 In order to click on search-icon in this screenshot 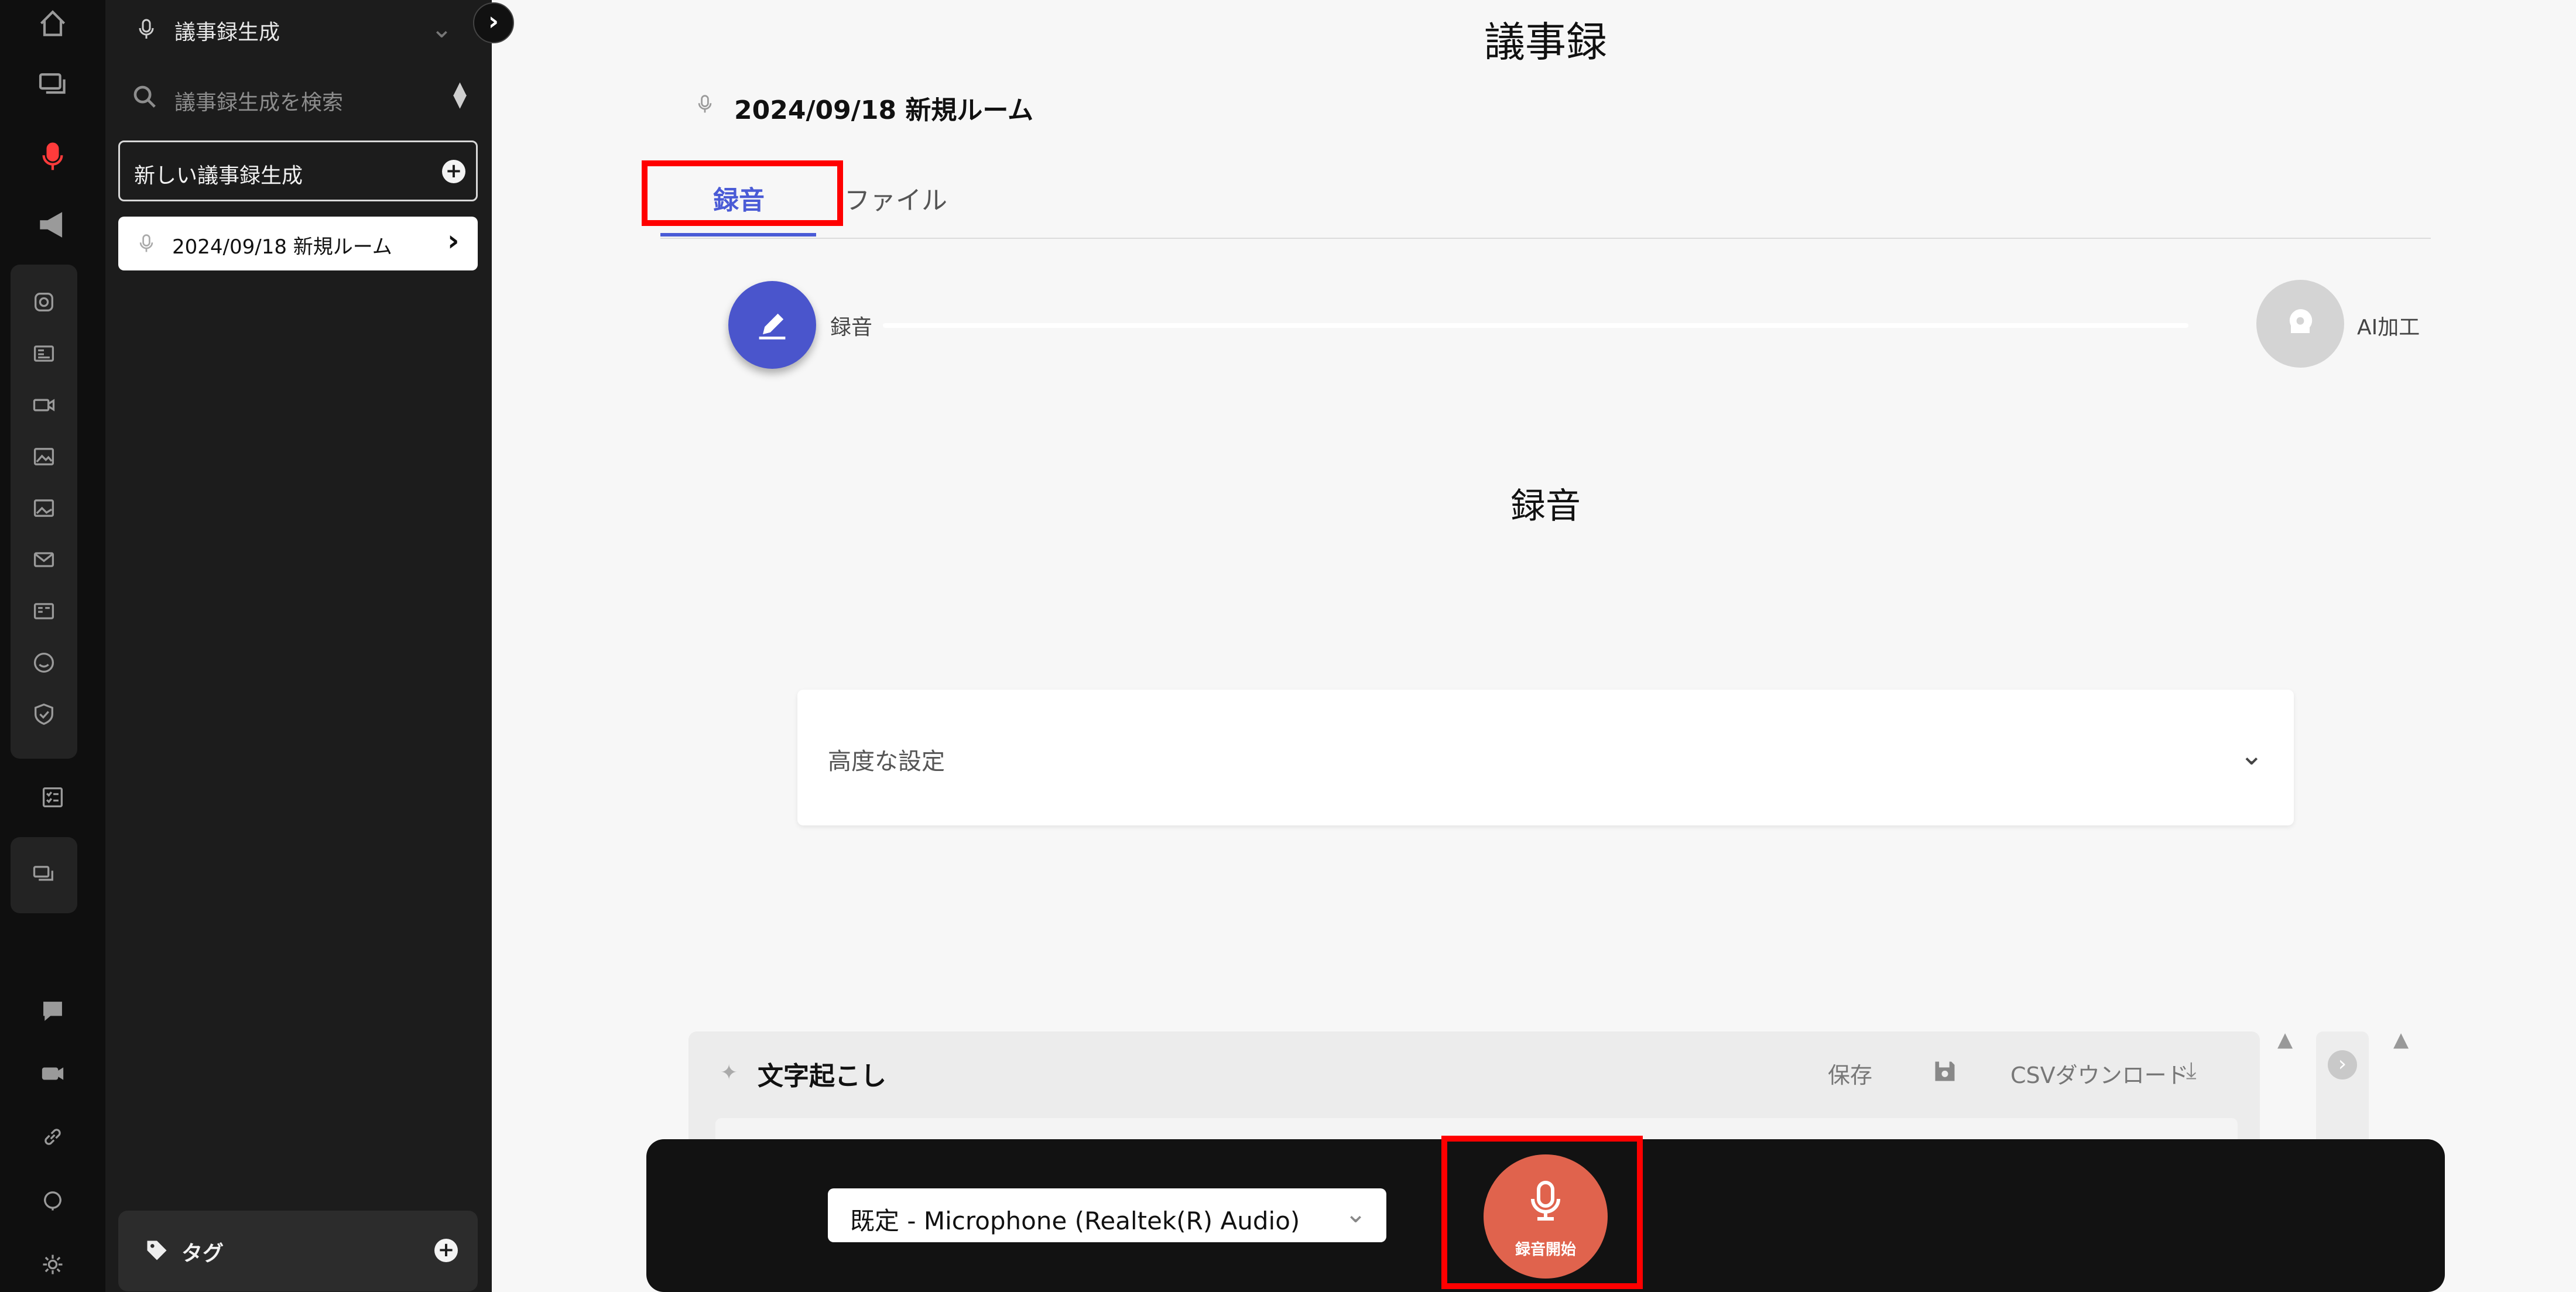, I will do `click(144, 96)`.